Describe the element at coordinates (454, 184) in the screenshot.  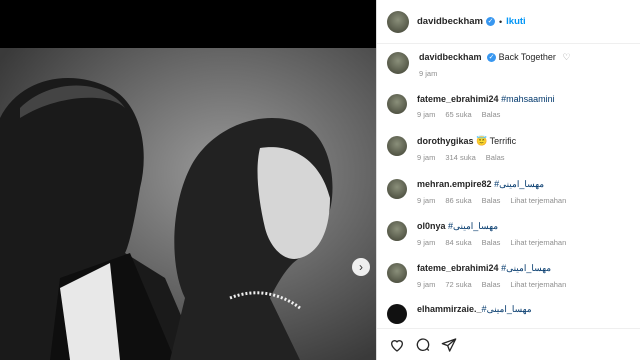
I see `comment-username: mehran.empire82` at that location.